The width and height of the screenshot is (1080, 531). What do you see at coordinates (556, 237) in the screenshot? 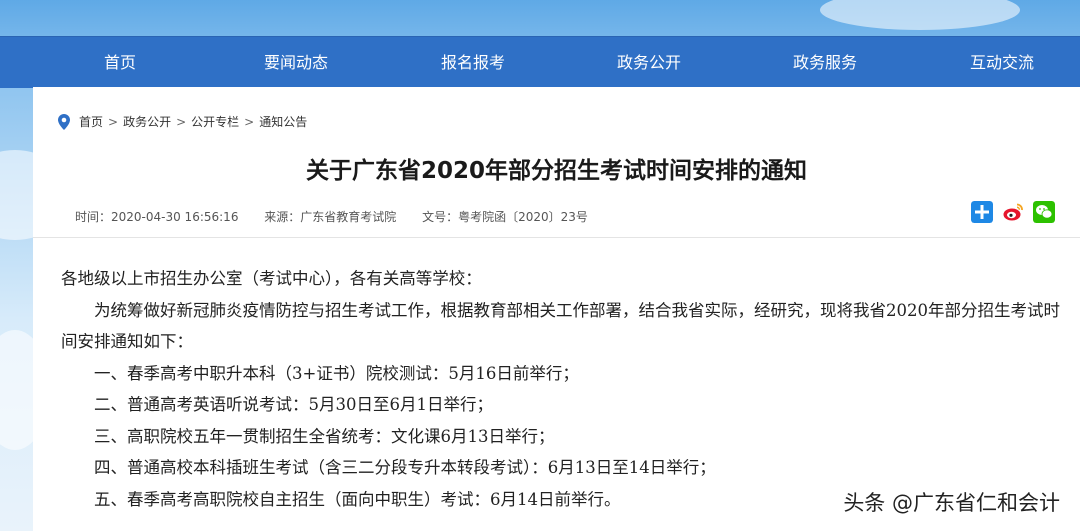
I see `divider` at bounding box center [556, 237].